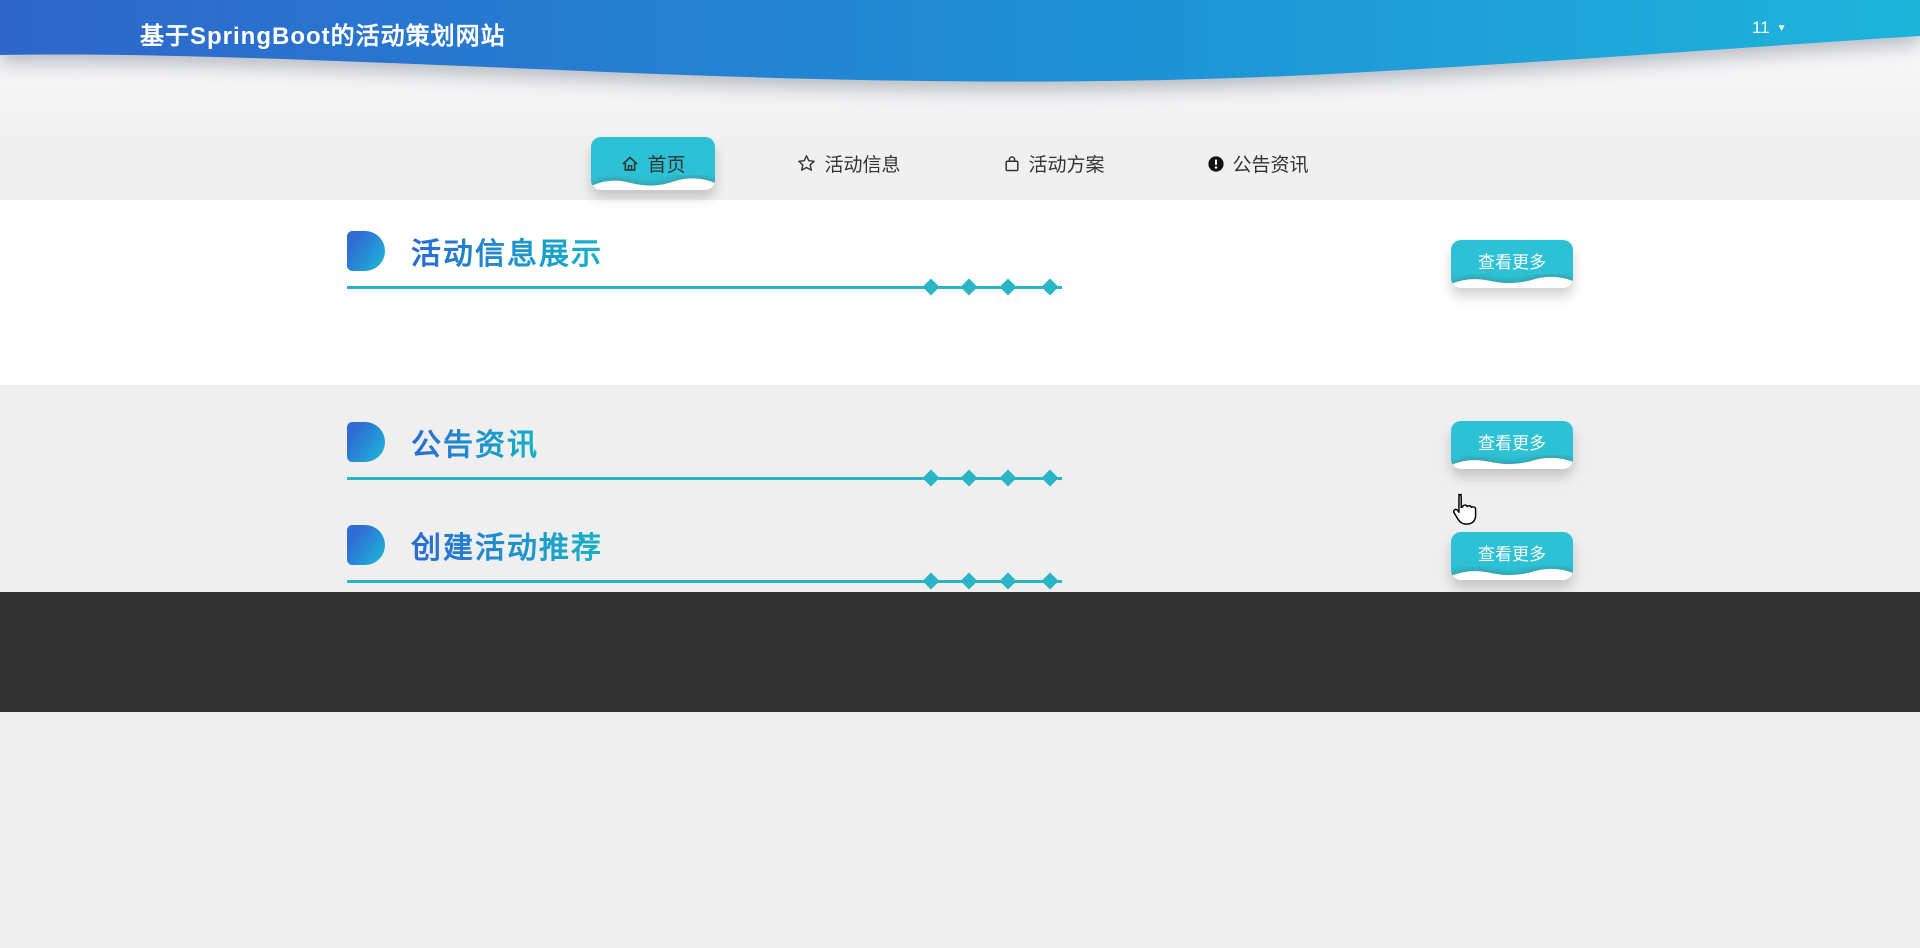 The height and width of the screenshot is (948, 1920). What do you see at coordinates (1512, 445) in the screenshot?
I see `view-more-announcements-button: 查看更多` at bounding box center [1512, 445].